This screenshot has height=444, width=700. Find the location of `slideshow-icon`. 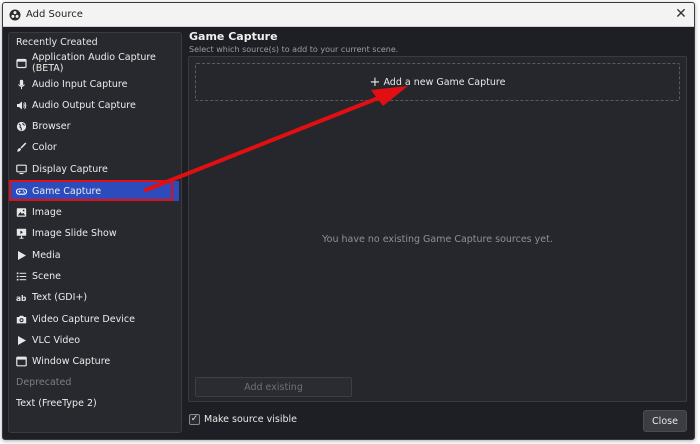

slideshow-icon is located at coordinates (21, 233).